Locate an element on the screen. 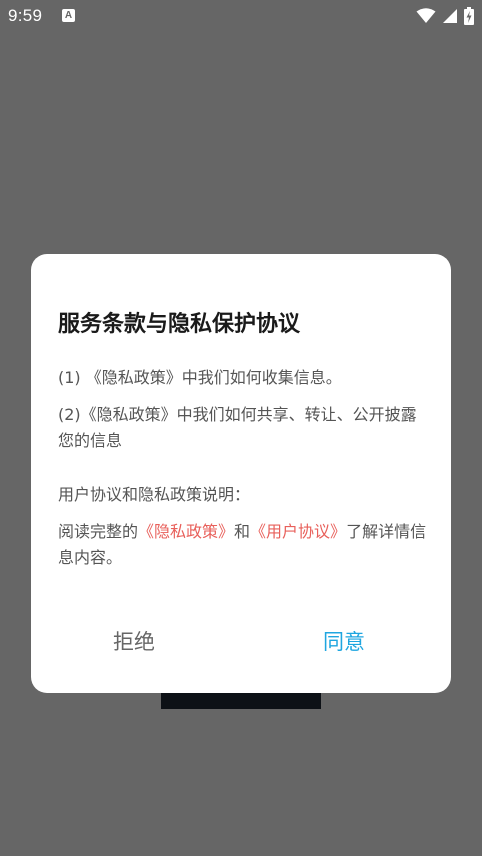 The height and width of the screenshot is (856, 482). policy-item-collect: (1) 《隐私政策》中我们如何收集信息。 is located at coordinates (200, 377).